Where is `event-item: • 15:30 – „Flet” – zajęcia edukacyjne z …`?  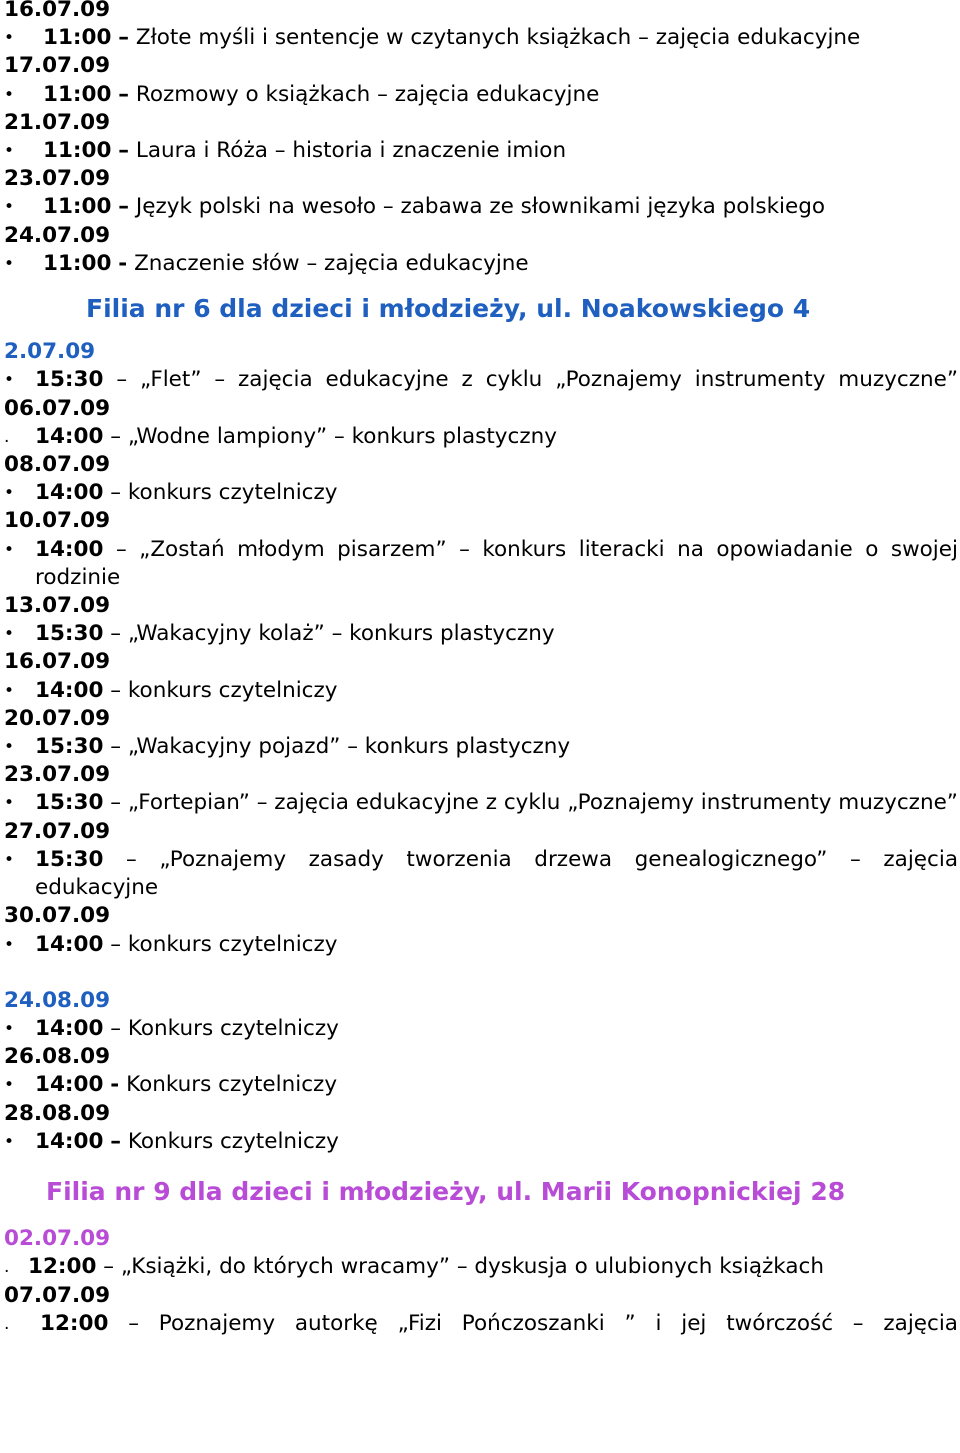
event-item: • 15:30 – „Flet” – zajęcia edukacyjne z … is located at coordinates (480, 380).